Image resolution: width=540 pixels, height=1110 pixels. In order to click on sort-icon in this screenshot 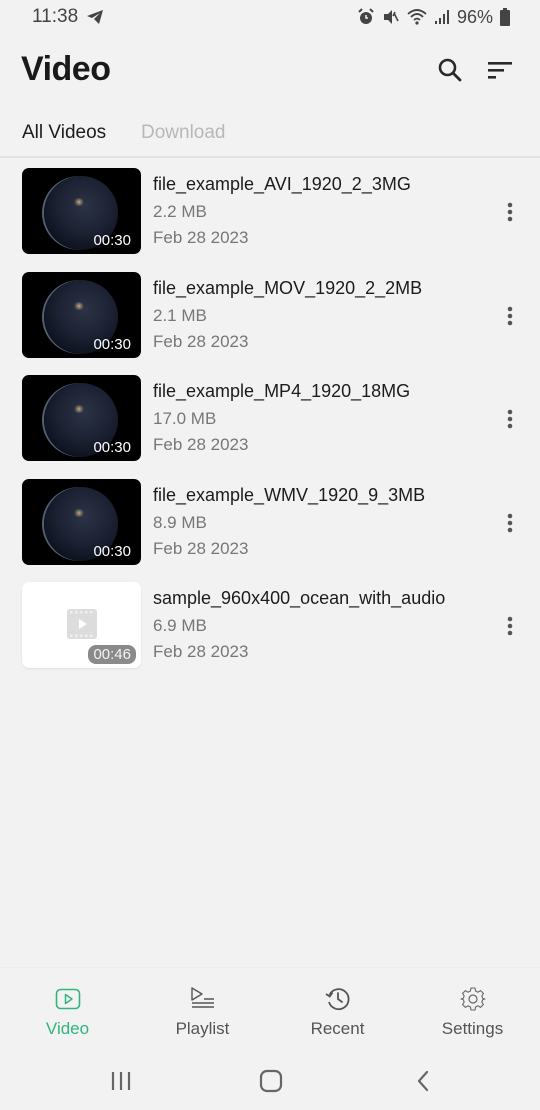, I will do `click(500, 70)`.